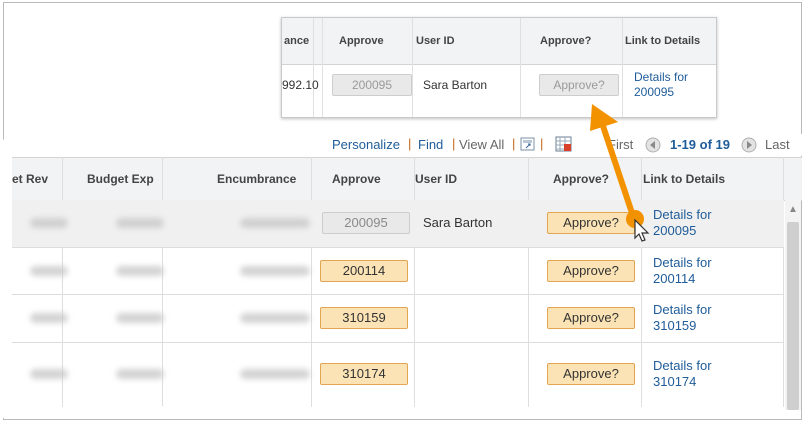  Describe the element at coordinates (617, 168) in the screenshot. I see `arrow-shaft` at that location.